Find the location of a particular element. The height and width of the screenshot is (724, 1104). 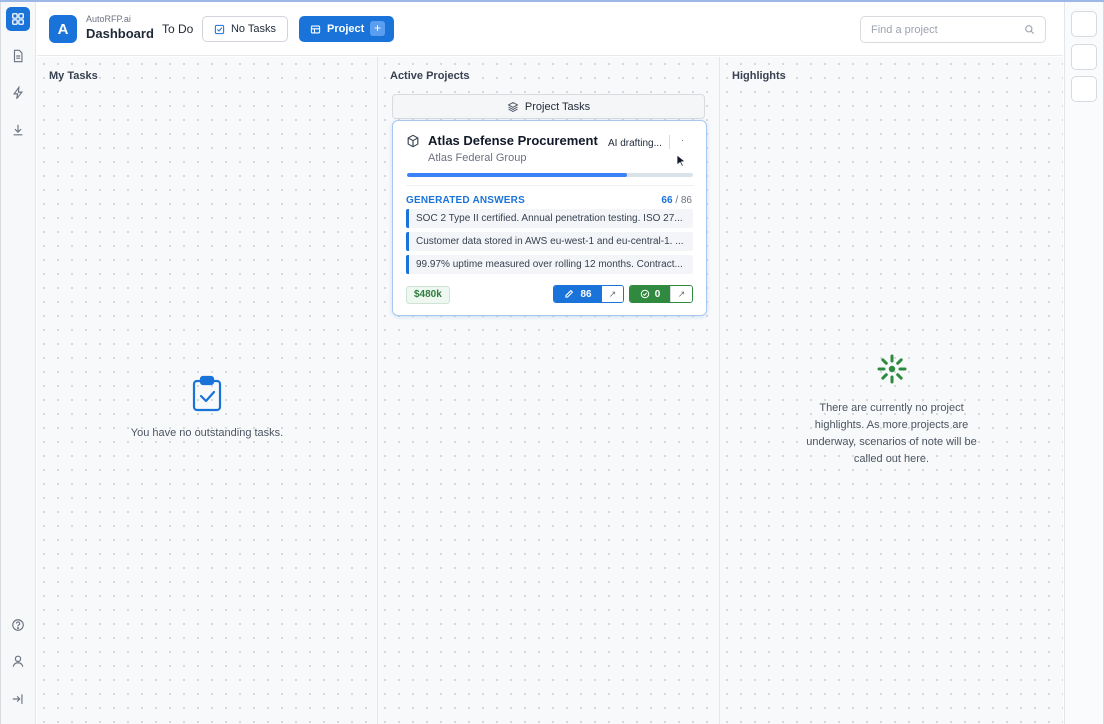

grid-icon is located at coordinates (18, 19).